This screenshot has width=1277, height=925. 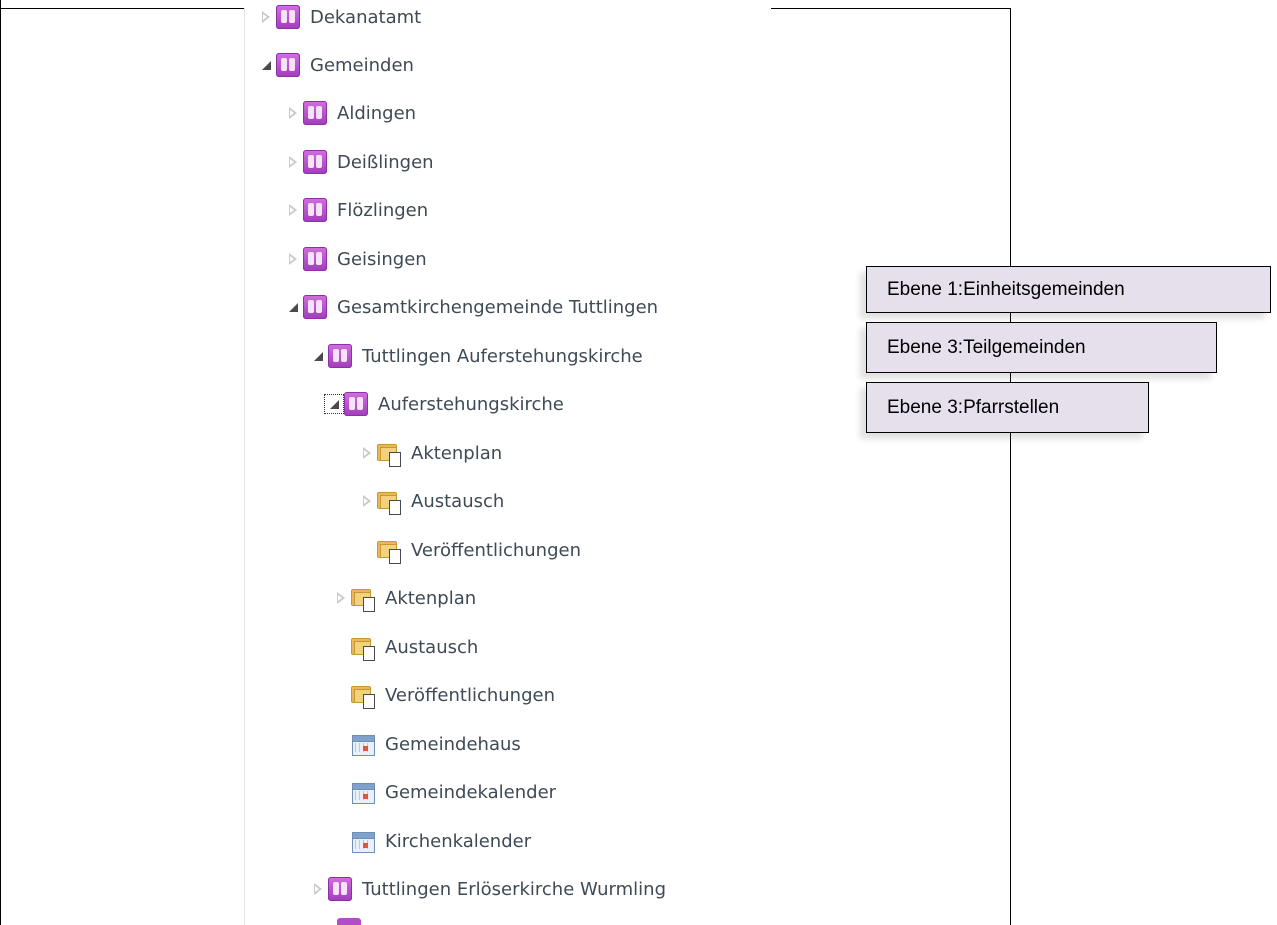 I want to click on tree-item-auferstehungskirche: Auferstehungskirche, so click(x=444, y=404).